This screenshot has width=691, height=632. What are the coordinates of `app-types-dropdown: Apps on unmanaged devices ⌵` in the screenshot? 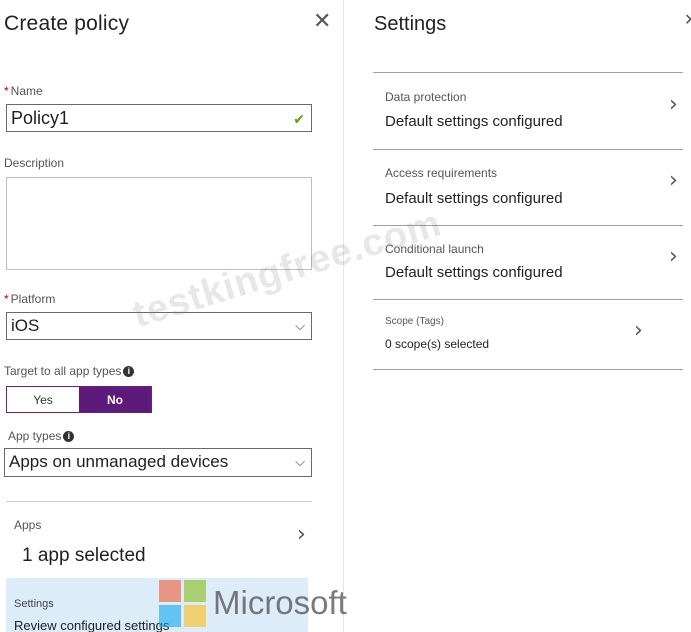 It's located at (158, 462).